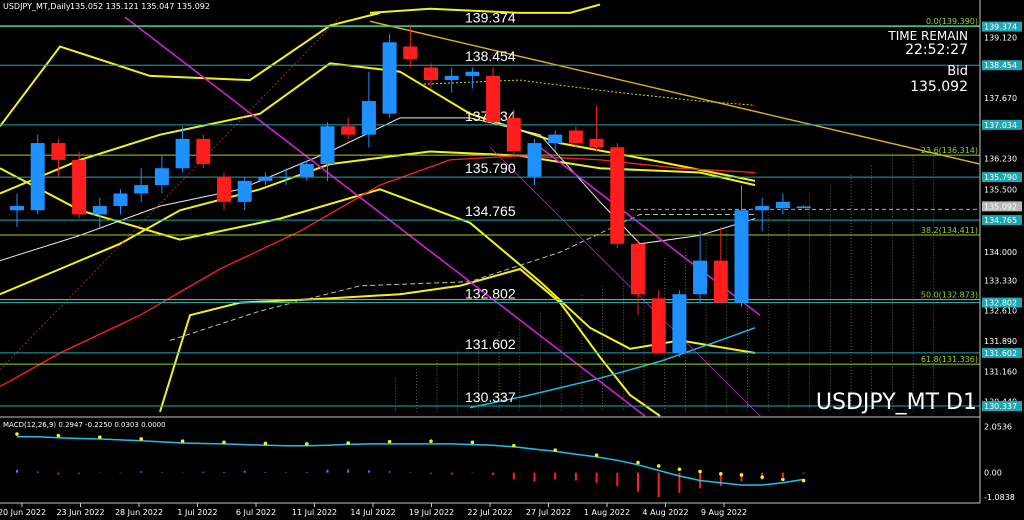 The width and height of the screenshot is (1024, 520). Describe the element at coordinates (952, 21) in the screenshot. I see `fib-label: 0.0(139.390)` at that location.